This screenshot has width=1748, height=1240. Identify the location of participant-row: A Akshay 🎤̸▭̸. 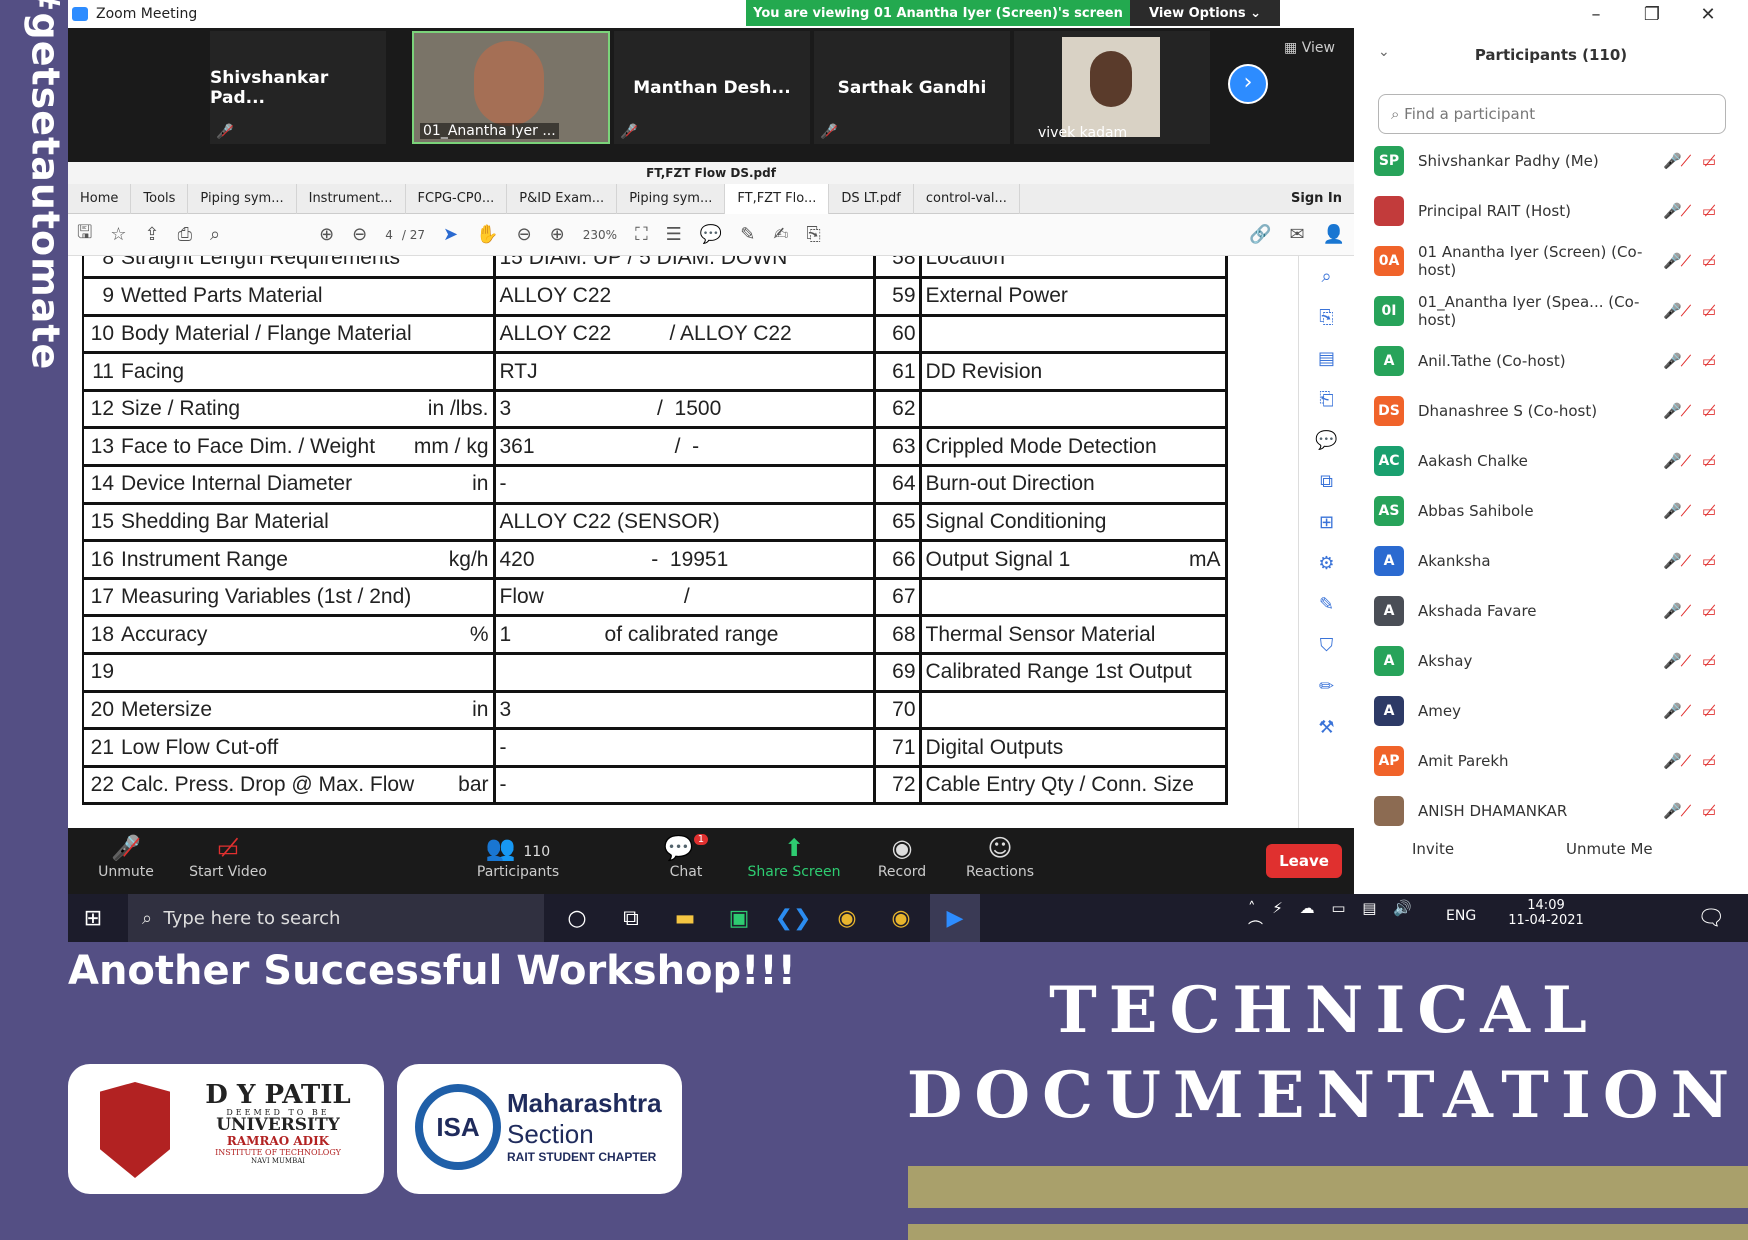
(1551, 661).